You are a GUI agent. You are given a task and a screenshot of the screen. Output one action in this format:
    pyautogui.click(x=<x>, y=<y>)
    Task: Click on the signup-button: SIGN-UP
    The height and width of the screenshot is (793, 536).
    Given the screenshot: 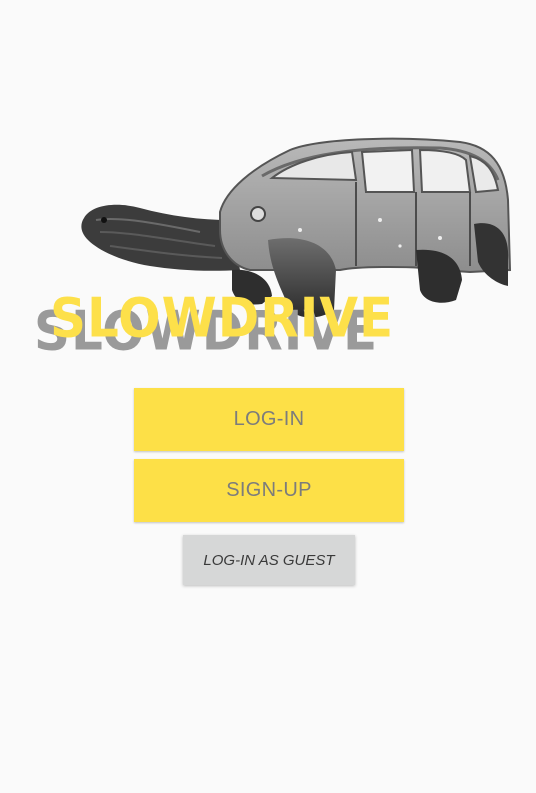 What is the action you would take?
    pyautogui.click(x=269, y=490)
    